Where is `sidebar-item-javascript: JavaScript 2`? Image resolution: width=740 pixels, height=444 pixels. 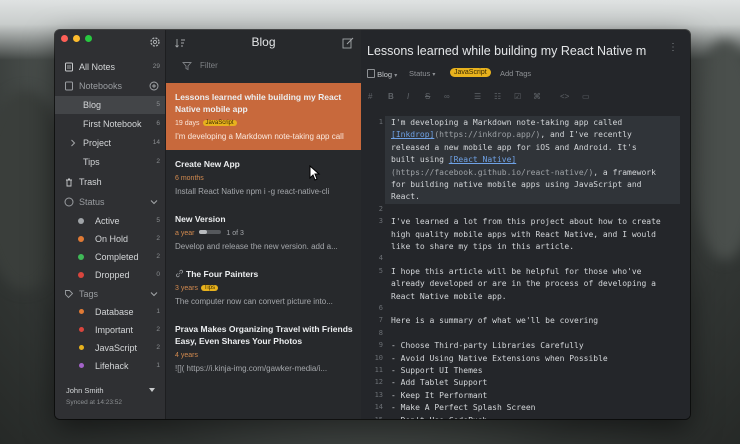 sidebar-item-javascript: JavaScript 2 is located at coordinates (110, 348).